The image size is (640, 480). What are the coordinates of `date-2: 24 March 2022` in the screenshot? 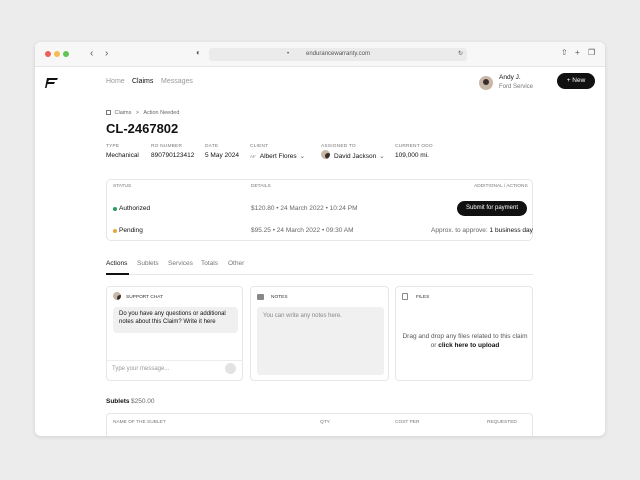 It's located at (298, 230).